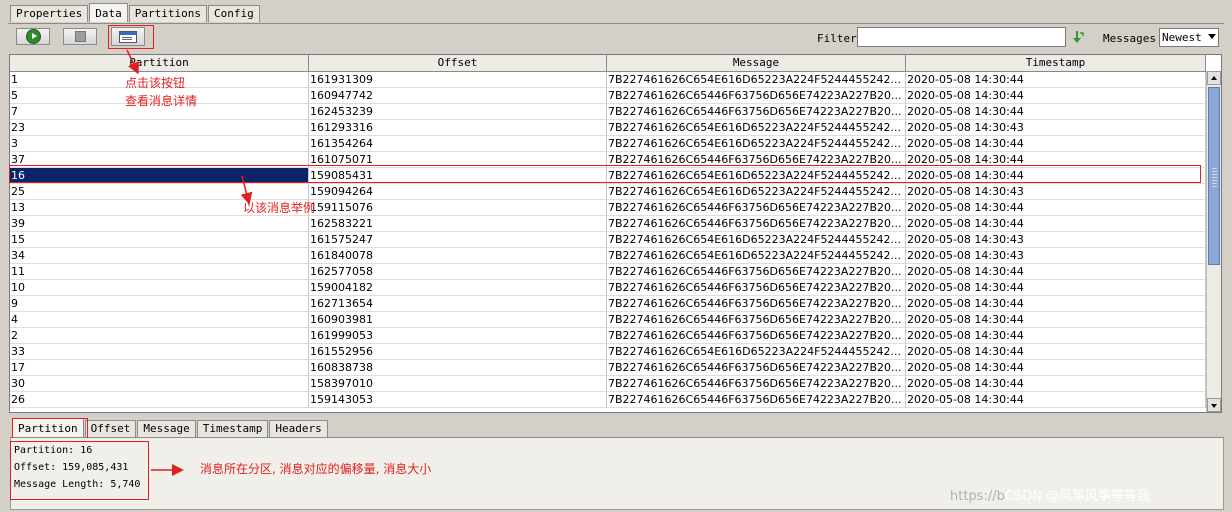  I want to click on annotation-button-line-1: 点击该按钮, so click(155, 83).